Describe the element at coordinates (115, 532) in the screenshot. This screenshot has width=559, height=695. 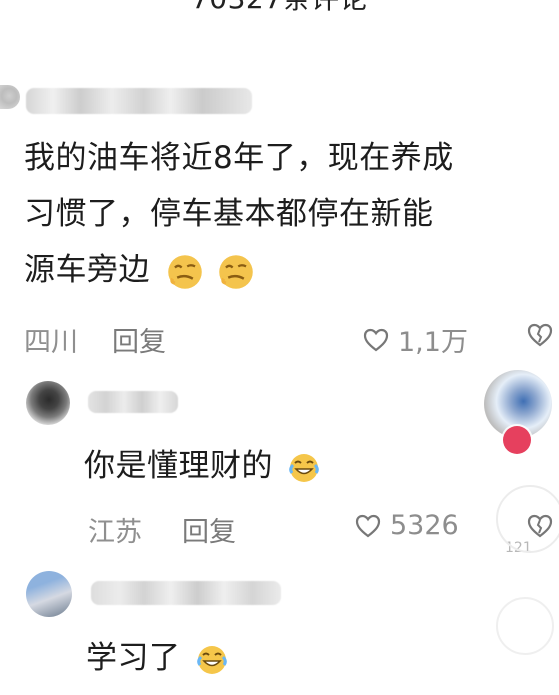
I see `location-label: 江苏` at that location.